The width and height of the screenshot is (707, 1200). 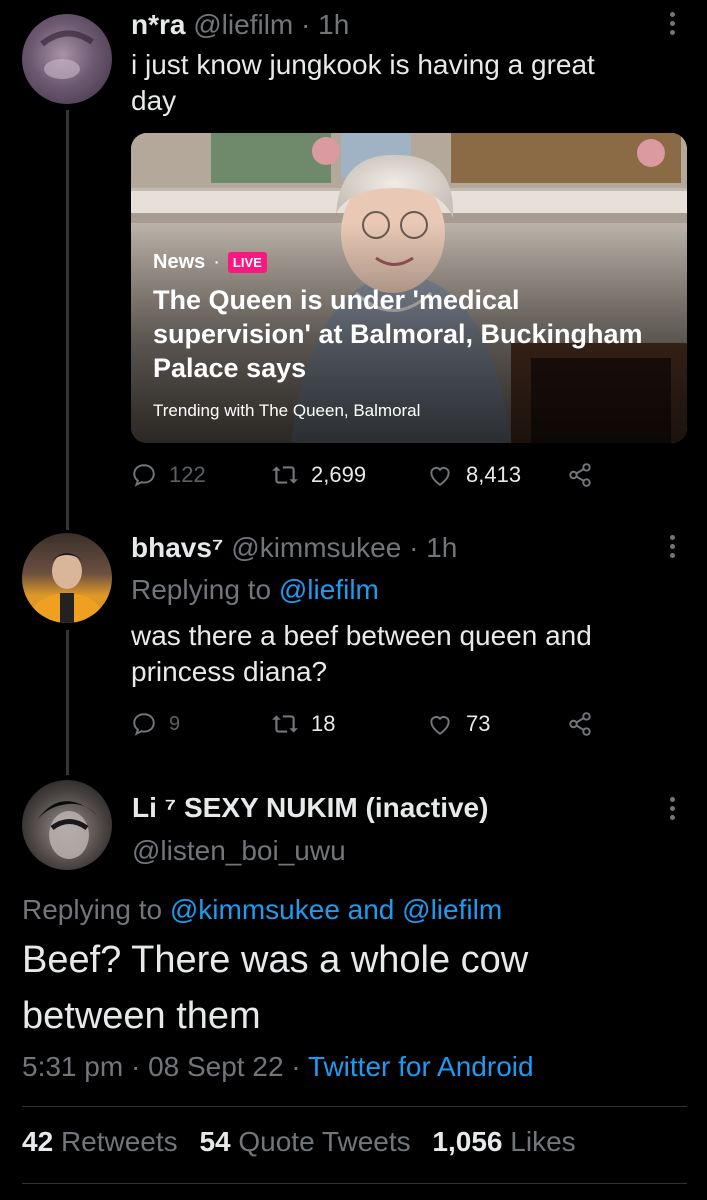 I want to click on like-count: 73, so click(x=478, y=723).